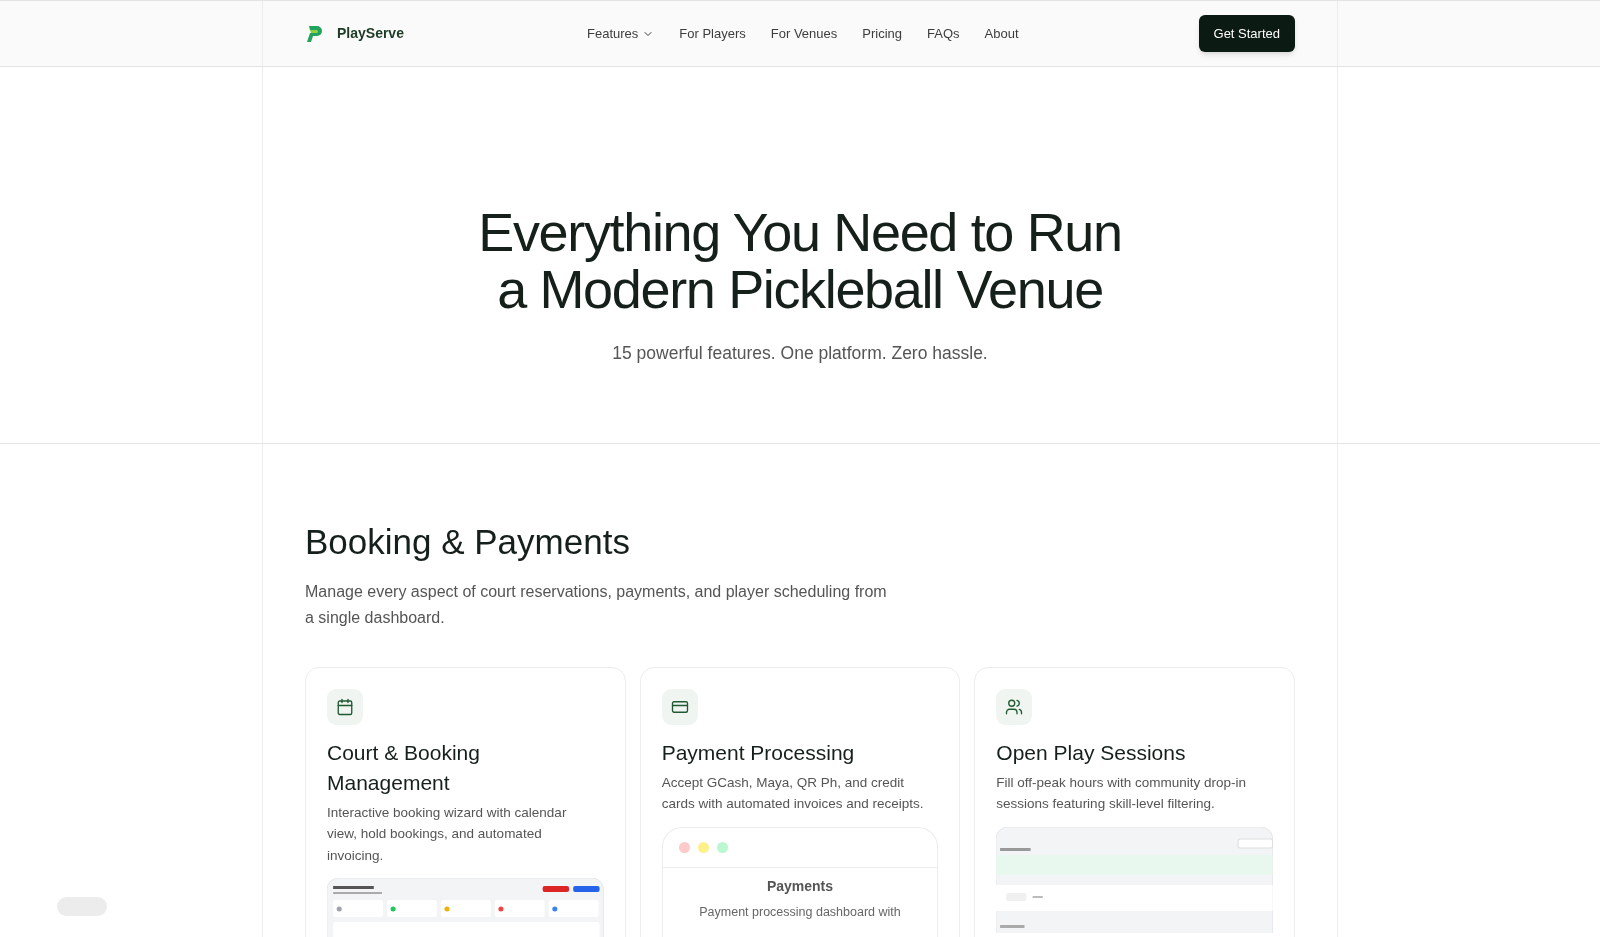 This screenshot has width=1600, height=937. I want to click on card-title: Court & Booking Management, so click(404, 767).